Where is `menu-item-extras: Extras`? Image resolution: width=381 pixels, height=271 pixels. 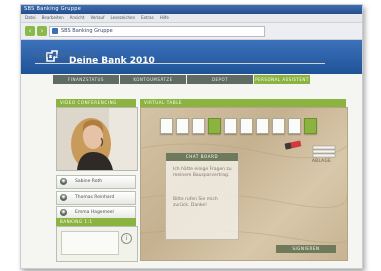
menu-item-extras: Extras is located at coordinates (147, 18).